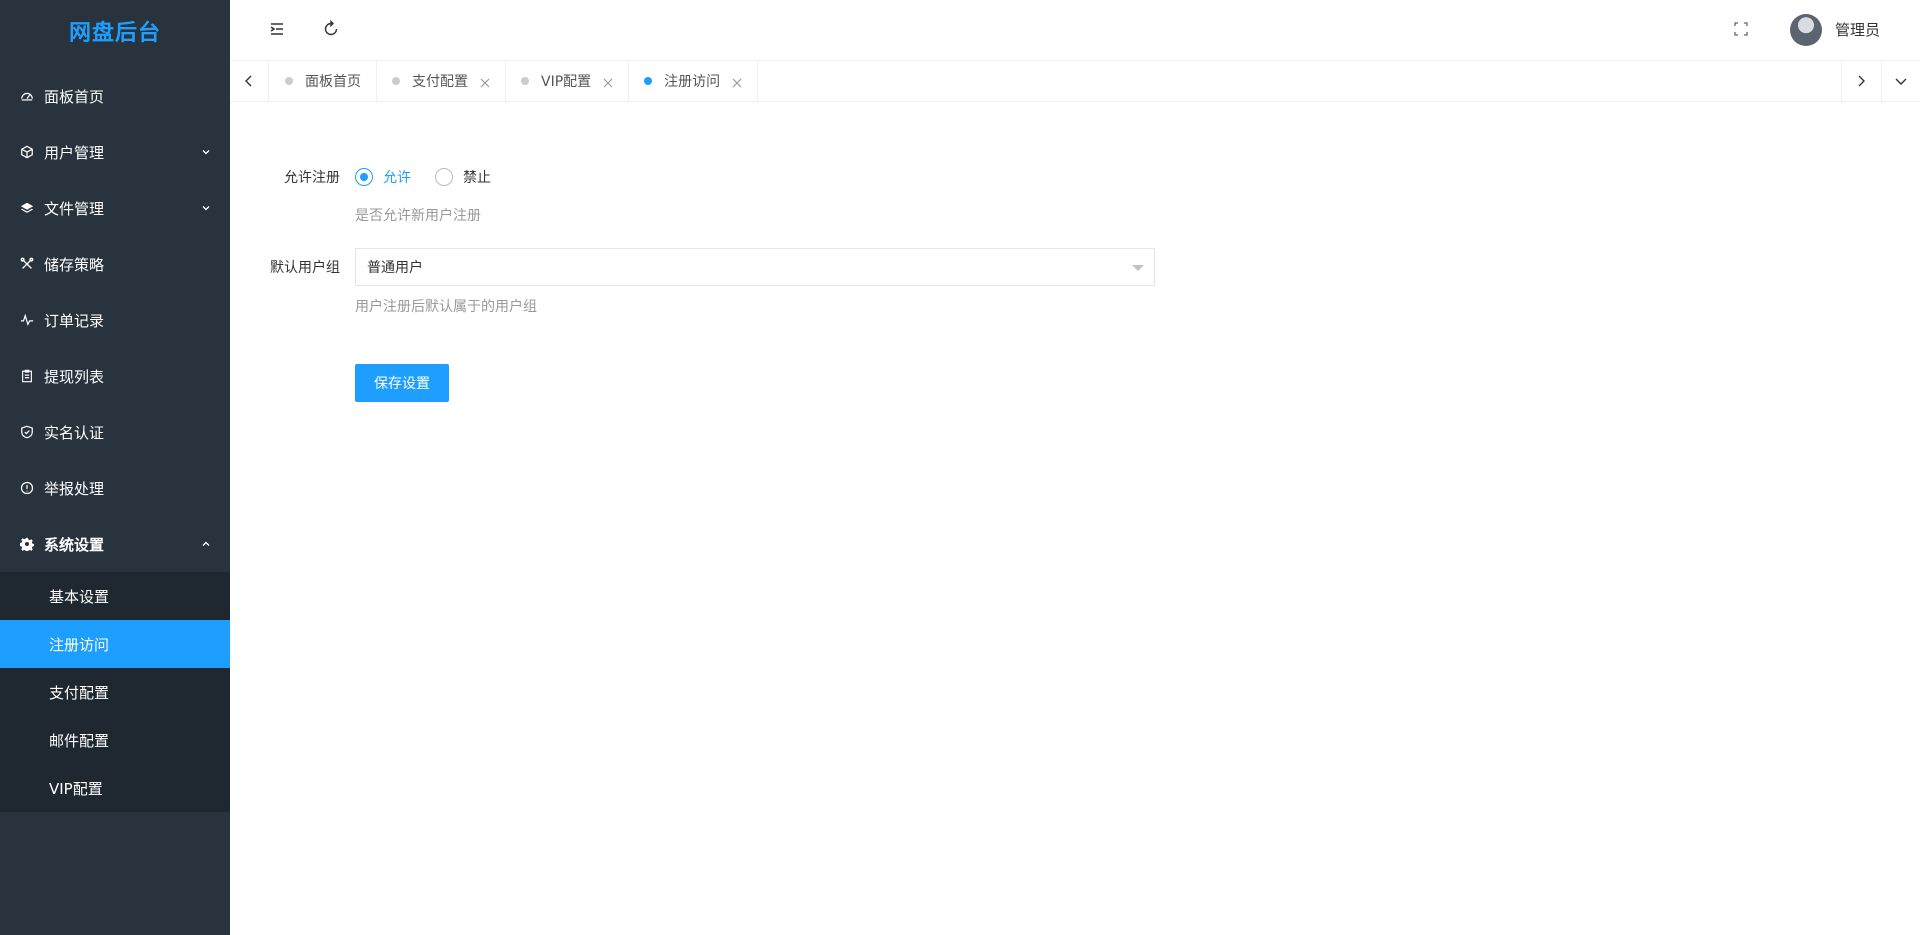 This screenshot has width=1920, height=935. Describe the element at coordinates (115, 596) in the screenshot. I see `submenu-item-basic: 基本设置` at that location.